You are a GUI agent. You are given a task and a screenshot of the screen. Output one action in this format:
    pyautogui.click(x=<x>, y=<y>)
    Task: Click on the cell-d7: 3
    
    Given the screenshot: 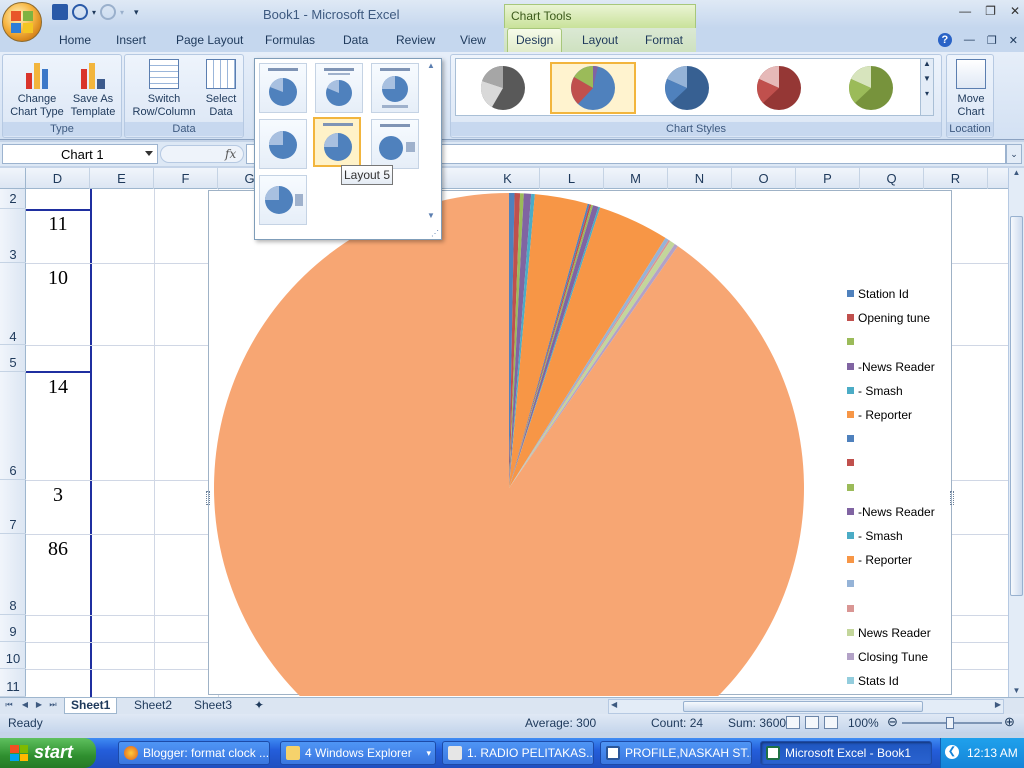 What is the action you would take?
    pyautogui.click(x=58, y=495)
    